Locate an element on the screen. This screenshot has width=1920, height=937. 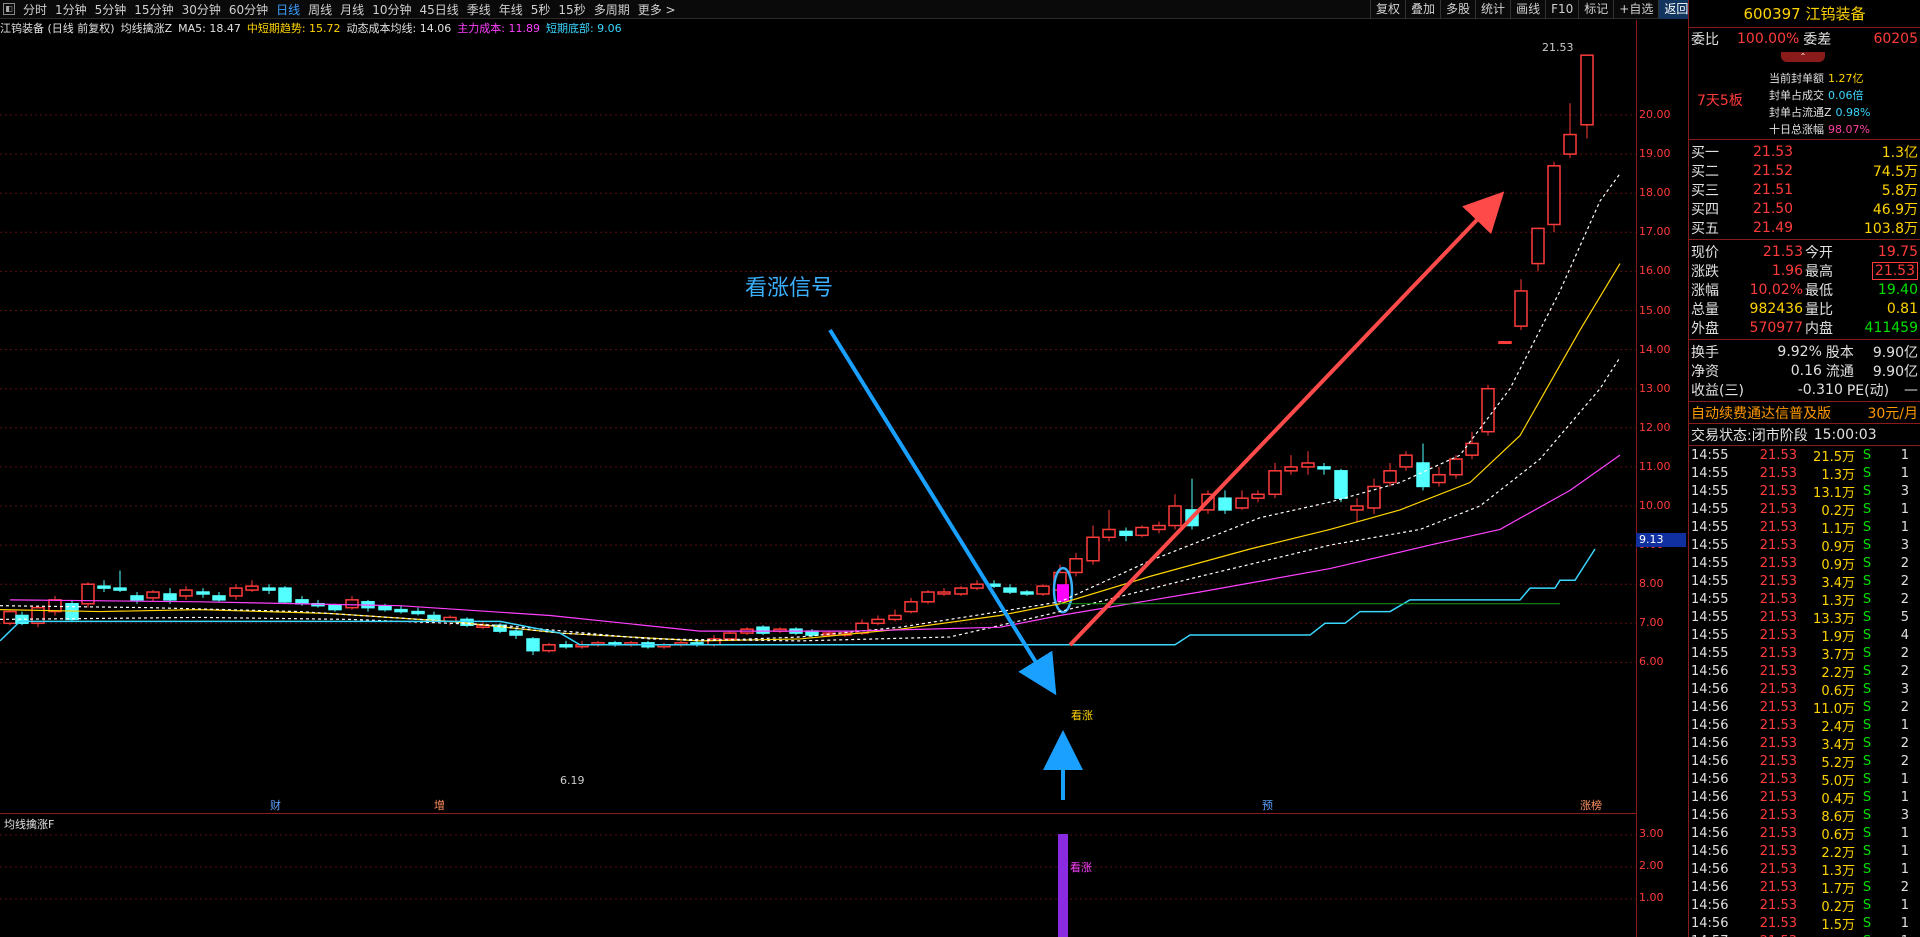
tick-row: 14:55 21.53 1.1万 S 1 is located at coordinates (1804, 527).